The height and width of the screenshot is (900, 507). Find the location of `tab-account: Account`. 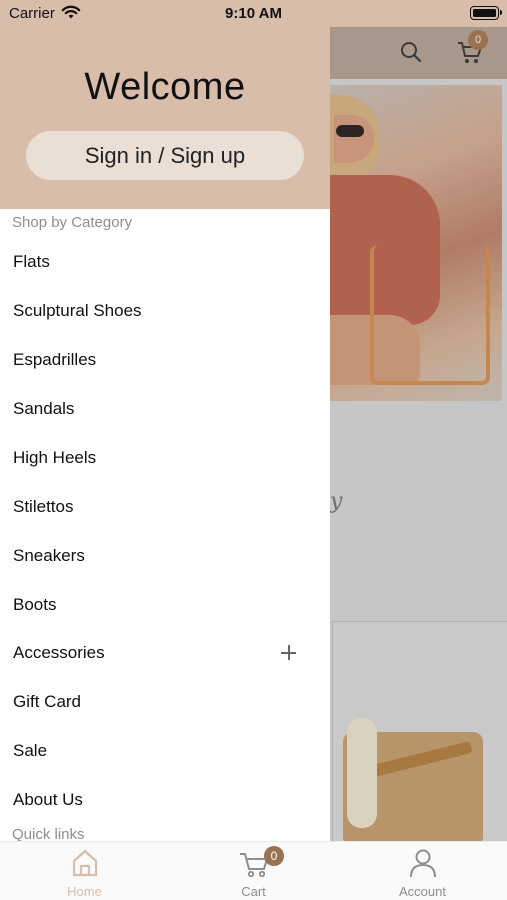

tab-account: Account is located at coordinates (422, 871).